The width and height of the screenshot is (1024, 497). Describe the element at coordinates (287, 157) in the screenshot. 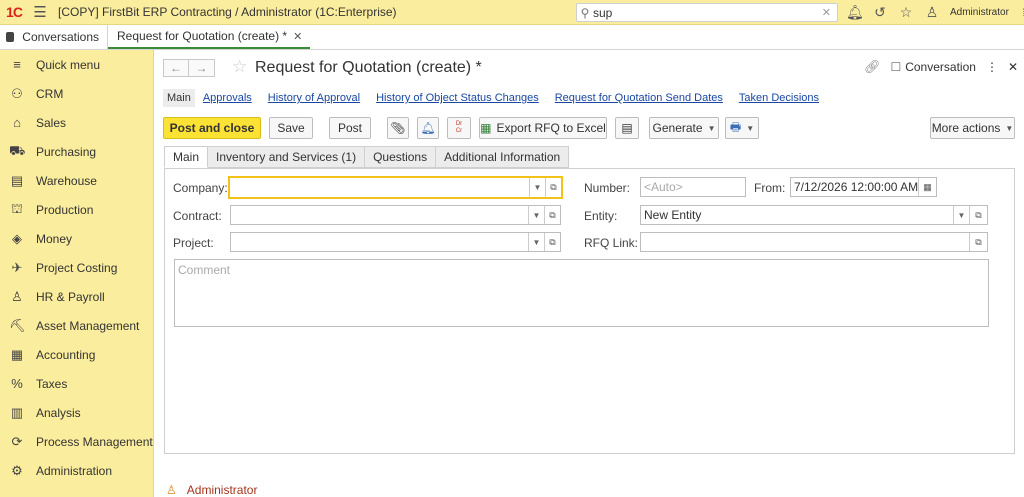

I see `tab-inventory-and-services: Inventory and Services (1)` at that location.